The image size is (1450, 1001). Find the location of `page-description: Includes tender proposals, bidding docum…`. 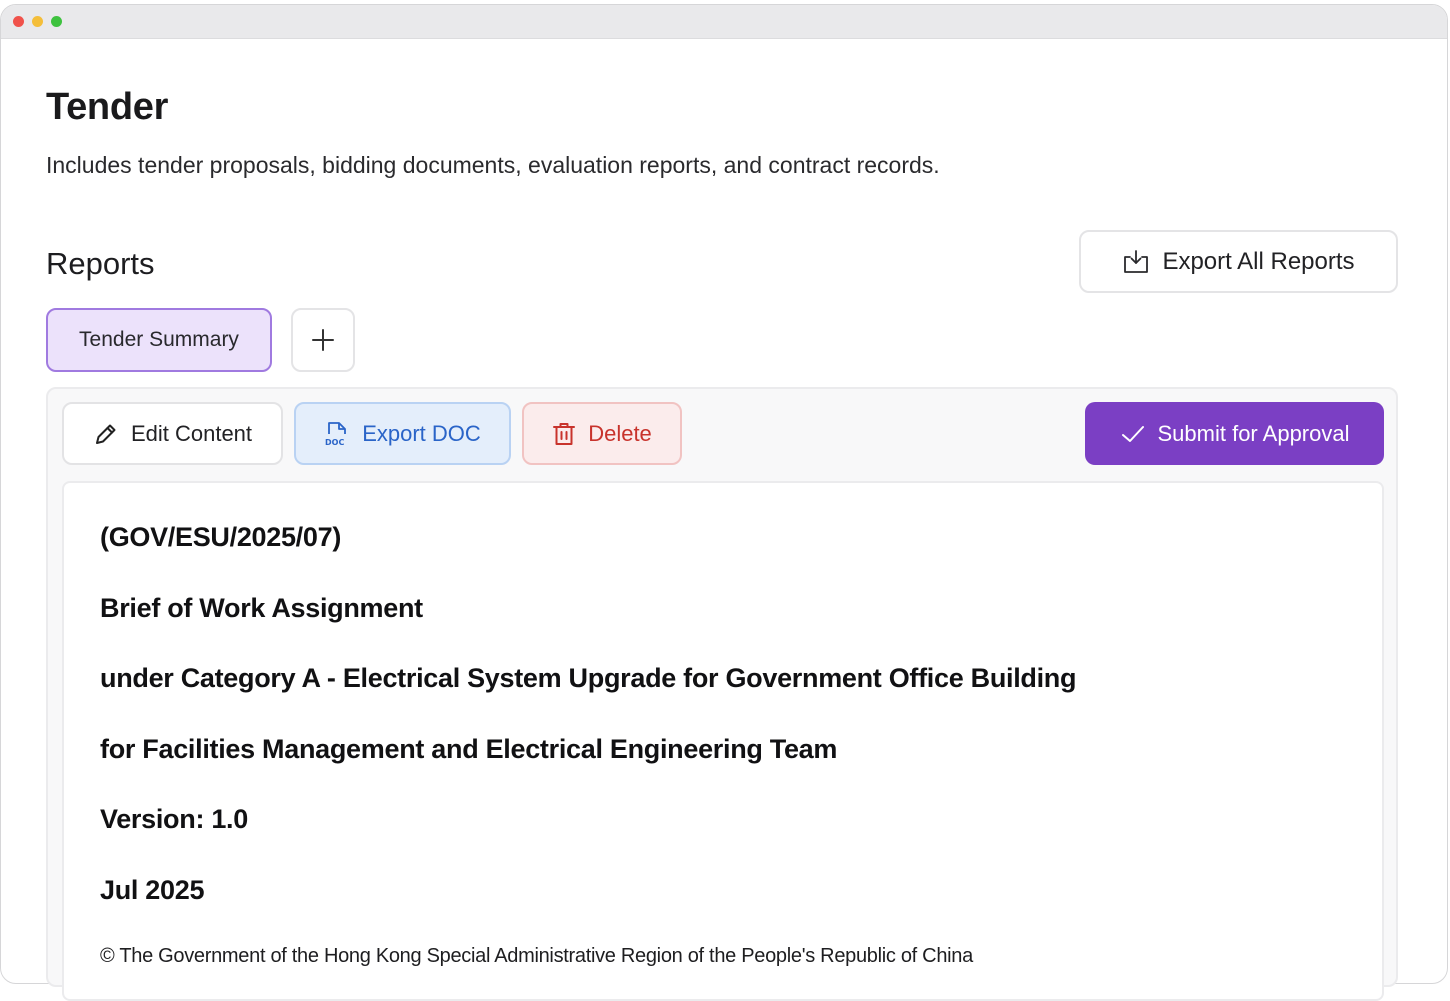

page-description: Includes tender proposals, bidding docum… is located at coordinates (493, 165).